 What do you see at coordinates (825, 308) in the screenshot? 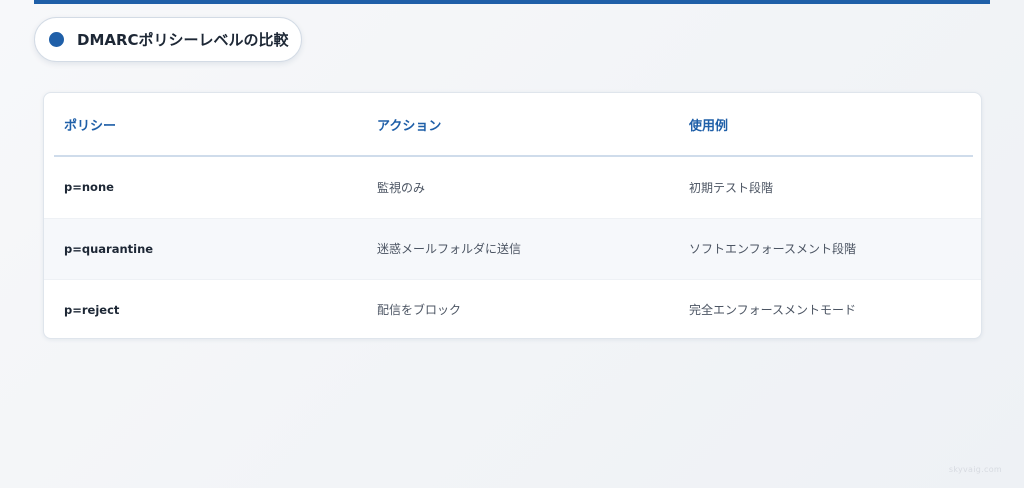
I see `example-cell: 完全エンフォースメントモード` at bounding box center [825, 308].